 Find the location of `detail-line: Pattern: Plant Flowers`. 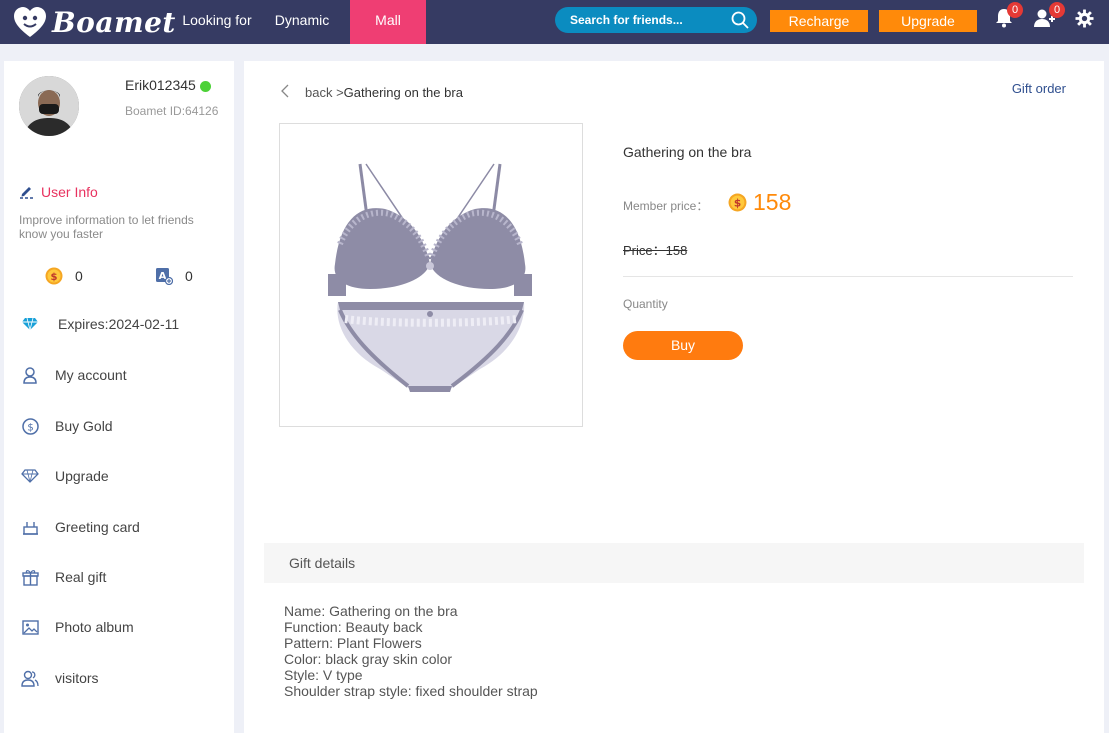

detail-line: Pattern: Plant Flowers is located at coordinates (353, 643).